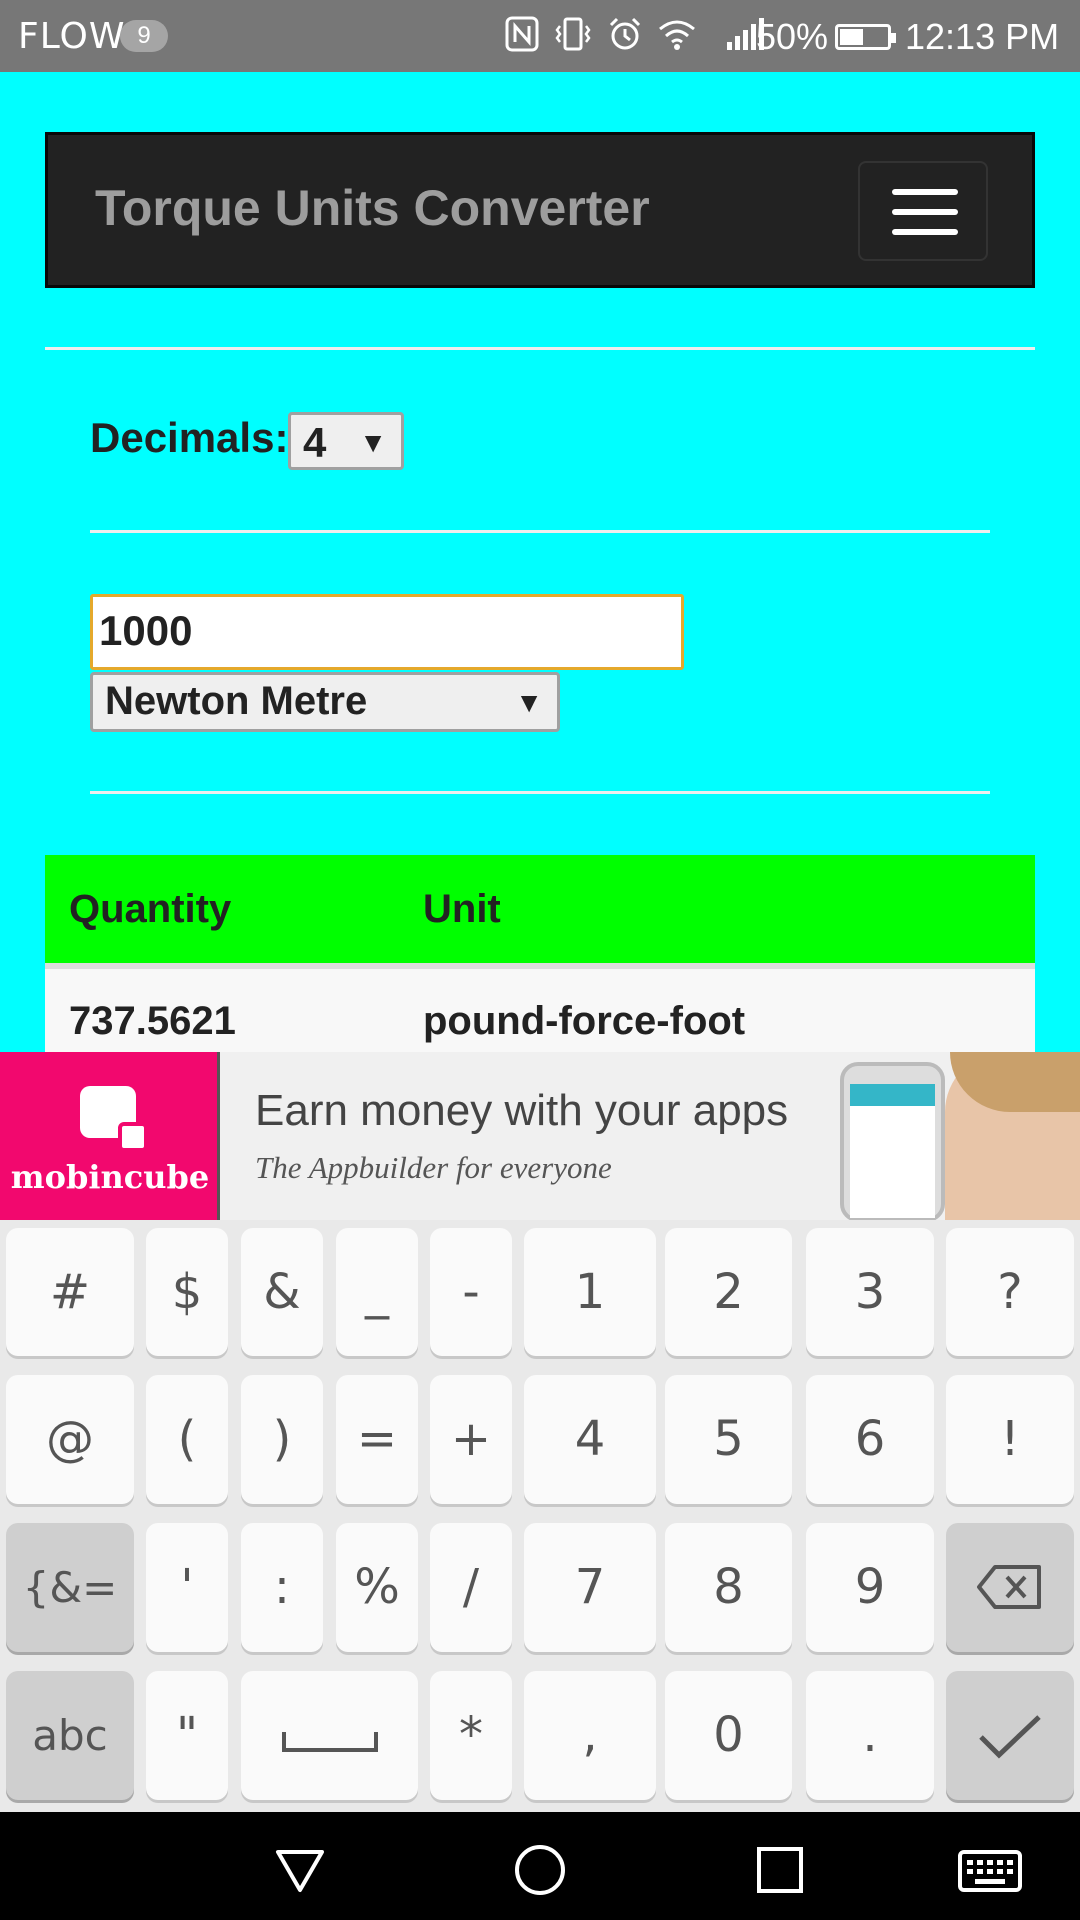 The height and width of the screenshot is (1920, 1080). Describe the element at coordinates (110, 1136) in the screenshot. I see `mobincube-logo: mobincube` at that location.